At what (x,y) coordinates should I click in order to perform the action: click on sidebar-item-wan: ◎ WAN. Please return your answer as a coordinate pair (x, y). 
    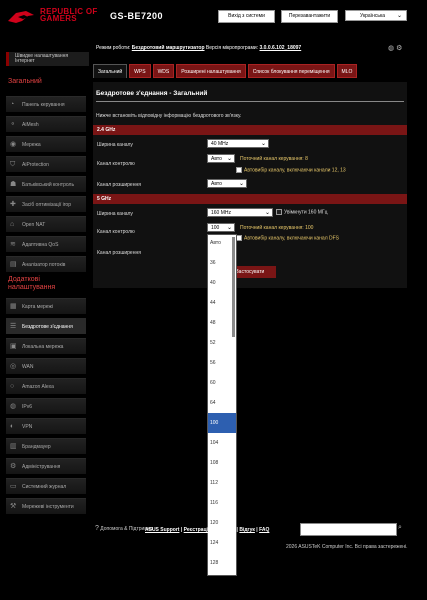
    Looking at the image, I should click on (46, 366).